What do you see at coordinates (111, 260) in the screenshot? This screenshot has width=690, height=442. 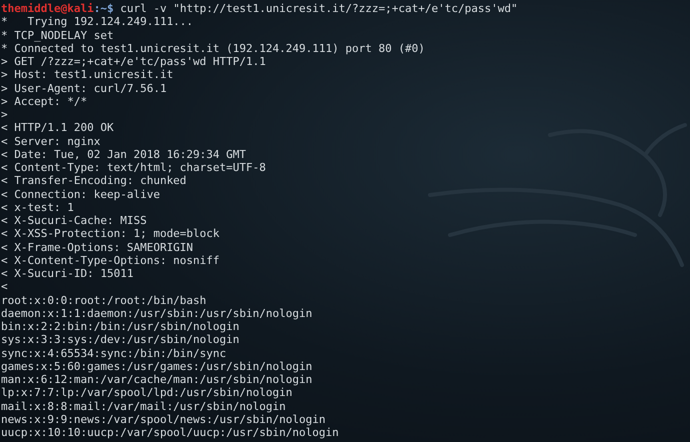 I see `terminal-line: < X-Content-Type-Options: nosniff` at bounding box center [111, 260].